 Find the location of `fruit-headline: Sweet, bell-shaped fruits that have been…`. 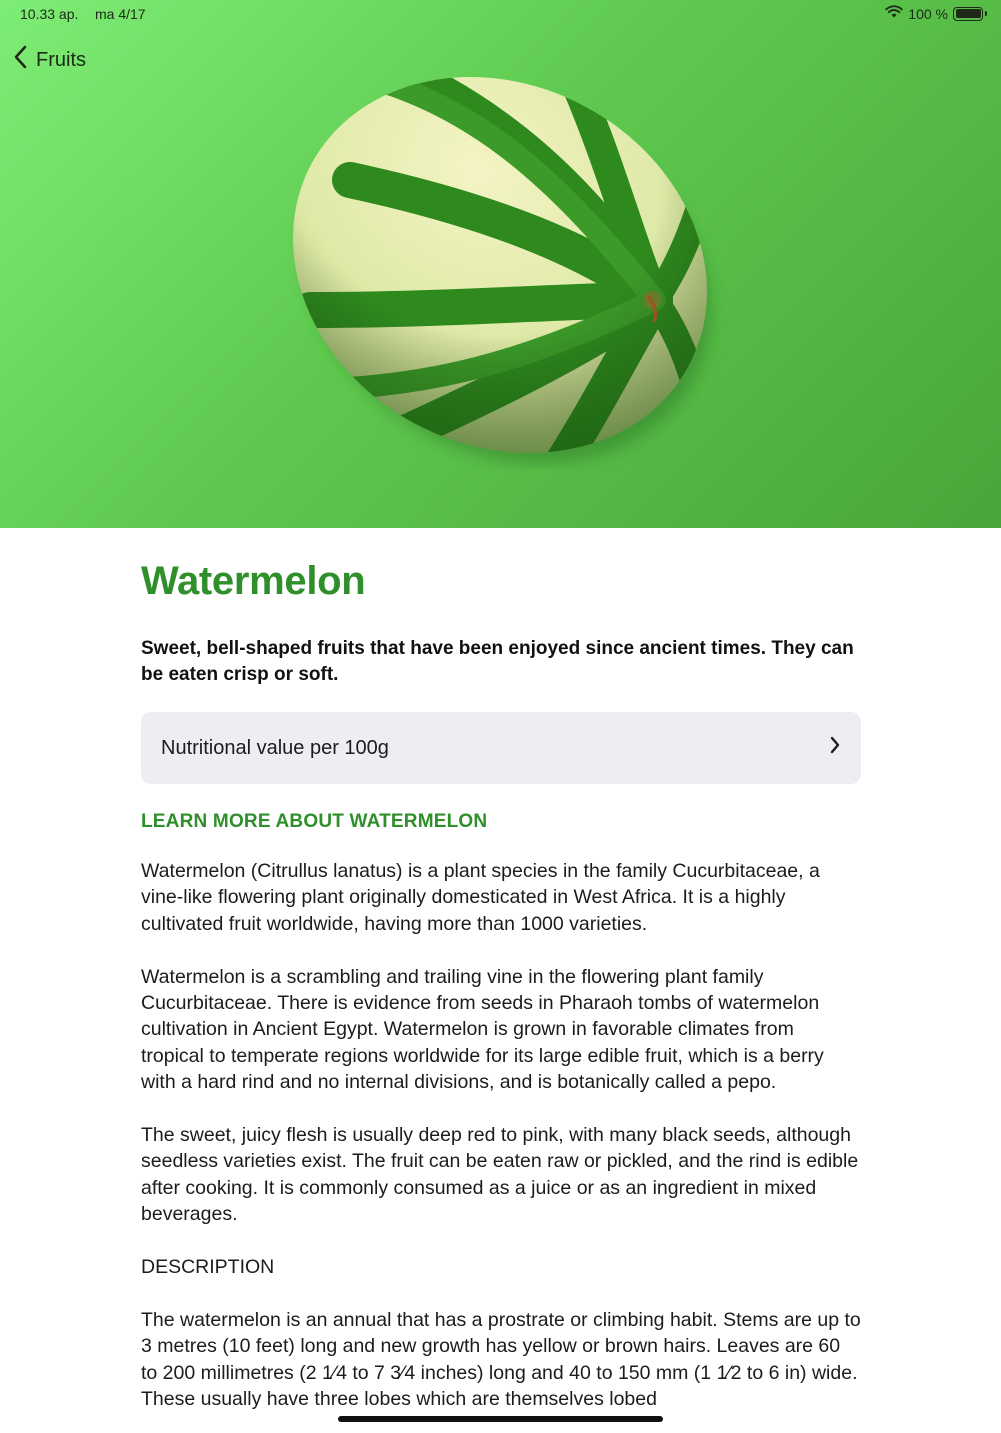

fruit-headline: Sweet, bell-shaped fruits that have been… is located at coordinates (497, 661).